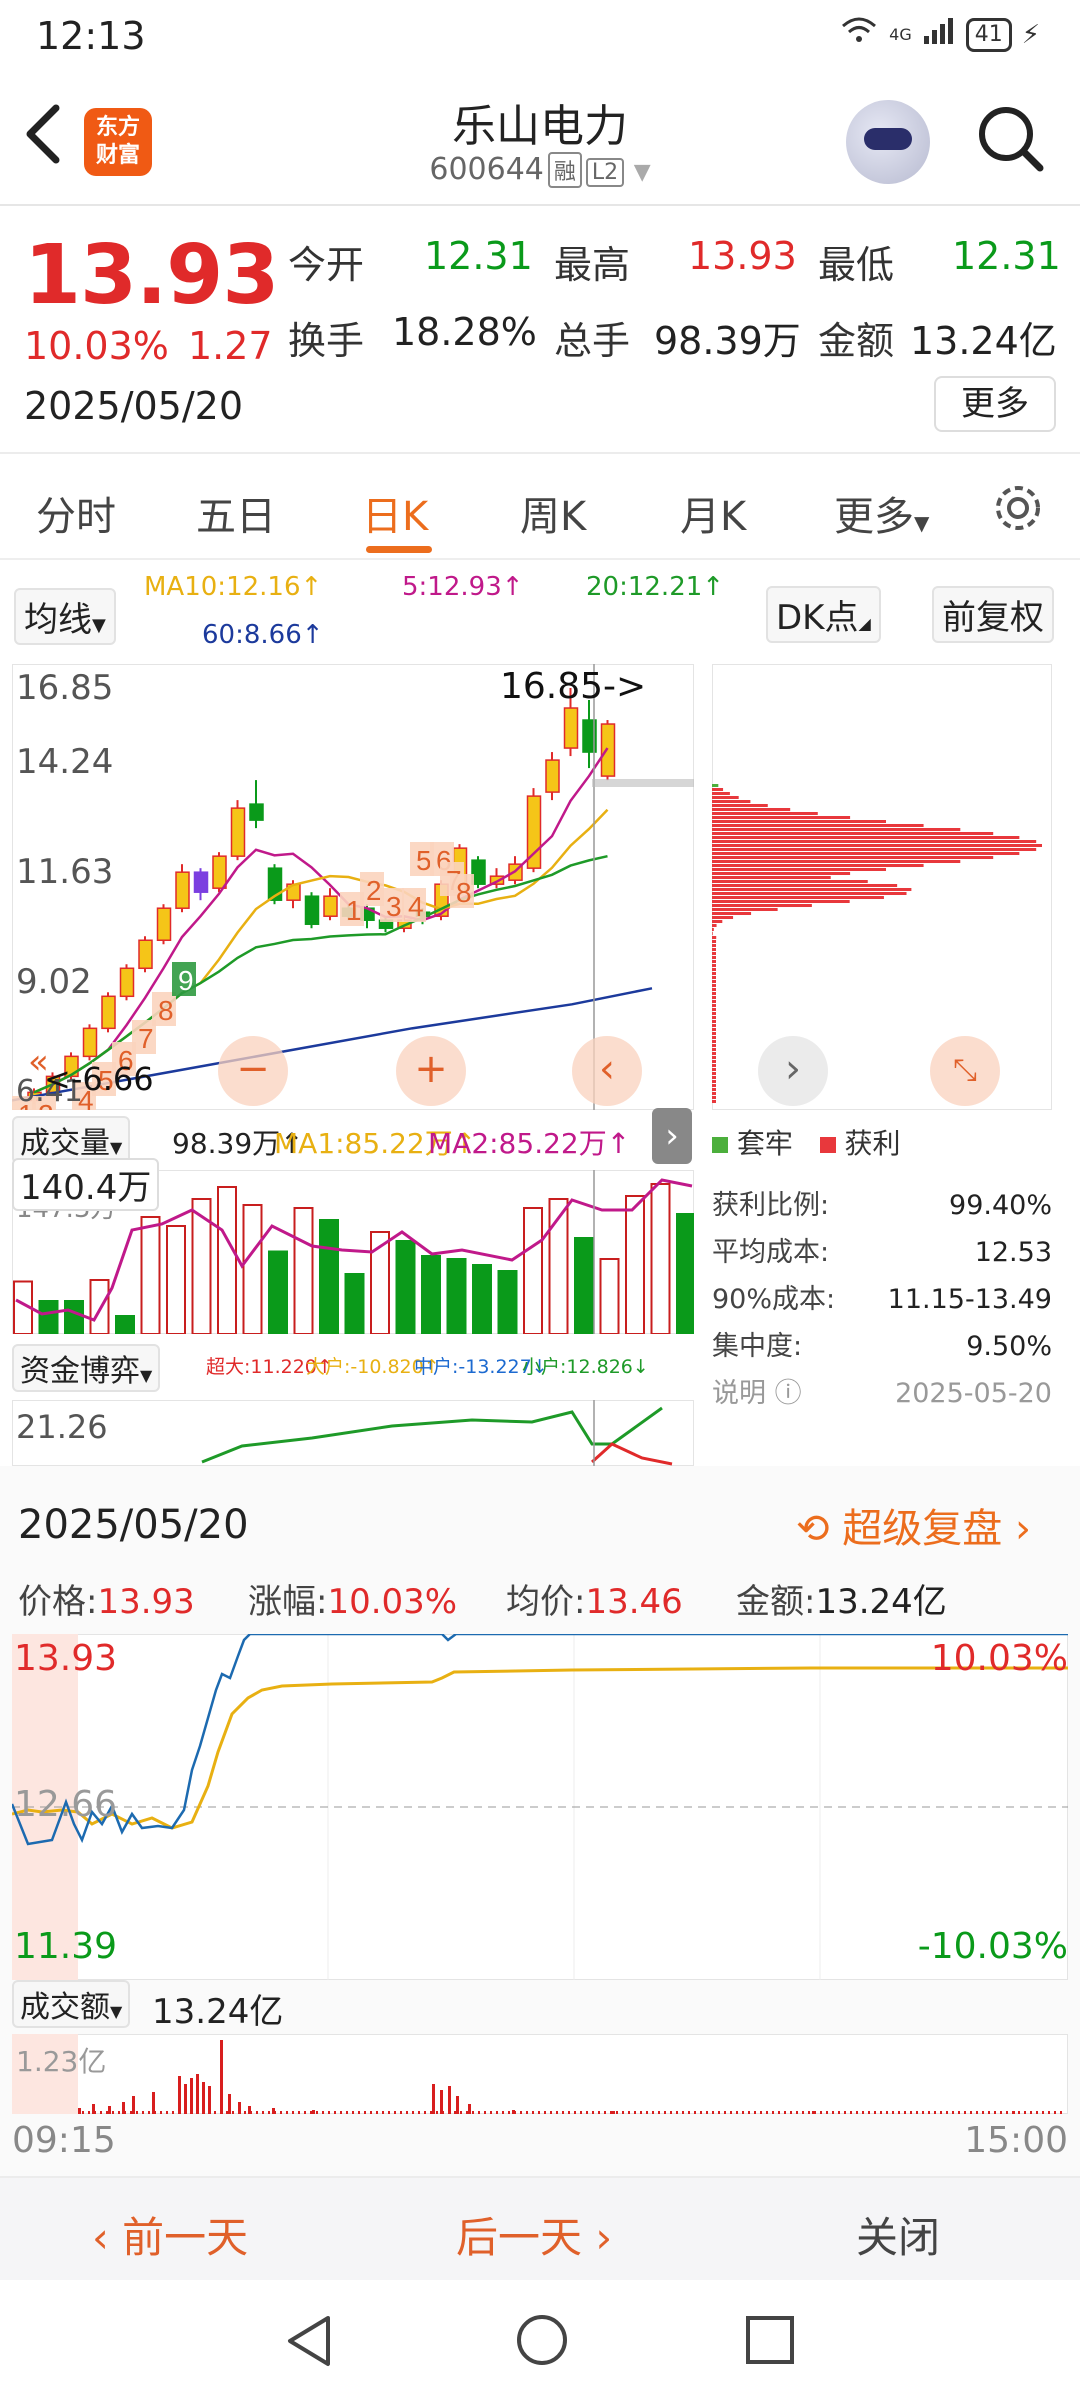 This screenshot has height=2400, width=1080. What do you see at coordinates (564, 170) in the screenshot?
I see `margin-tag: 融` at bounding box center [564, 170].